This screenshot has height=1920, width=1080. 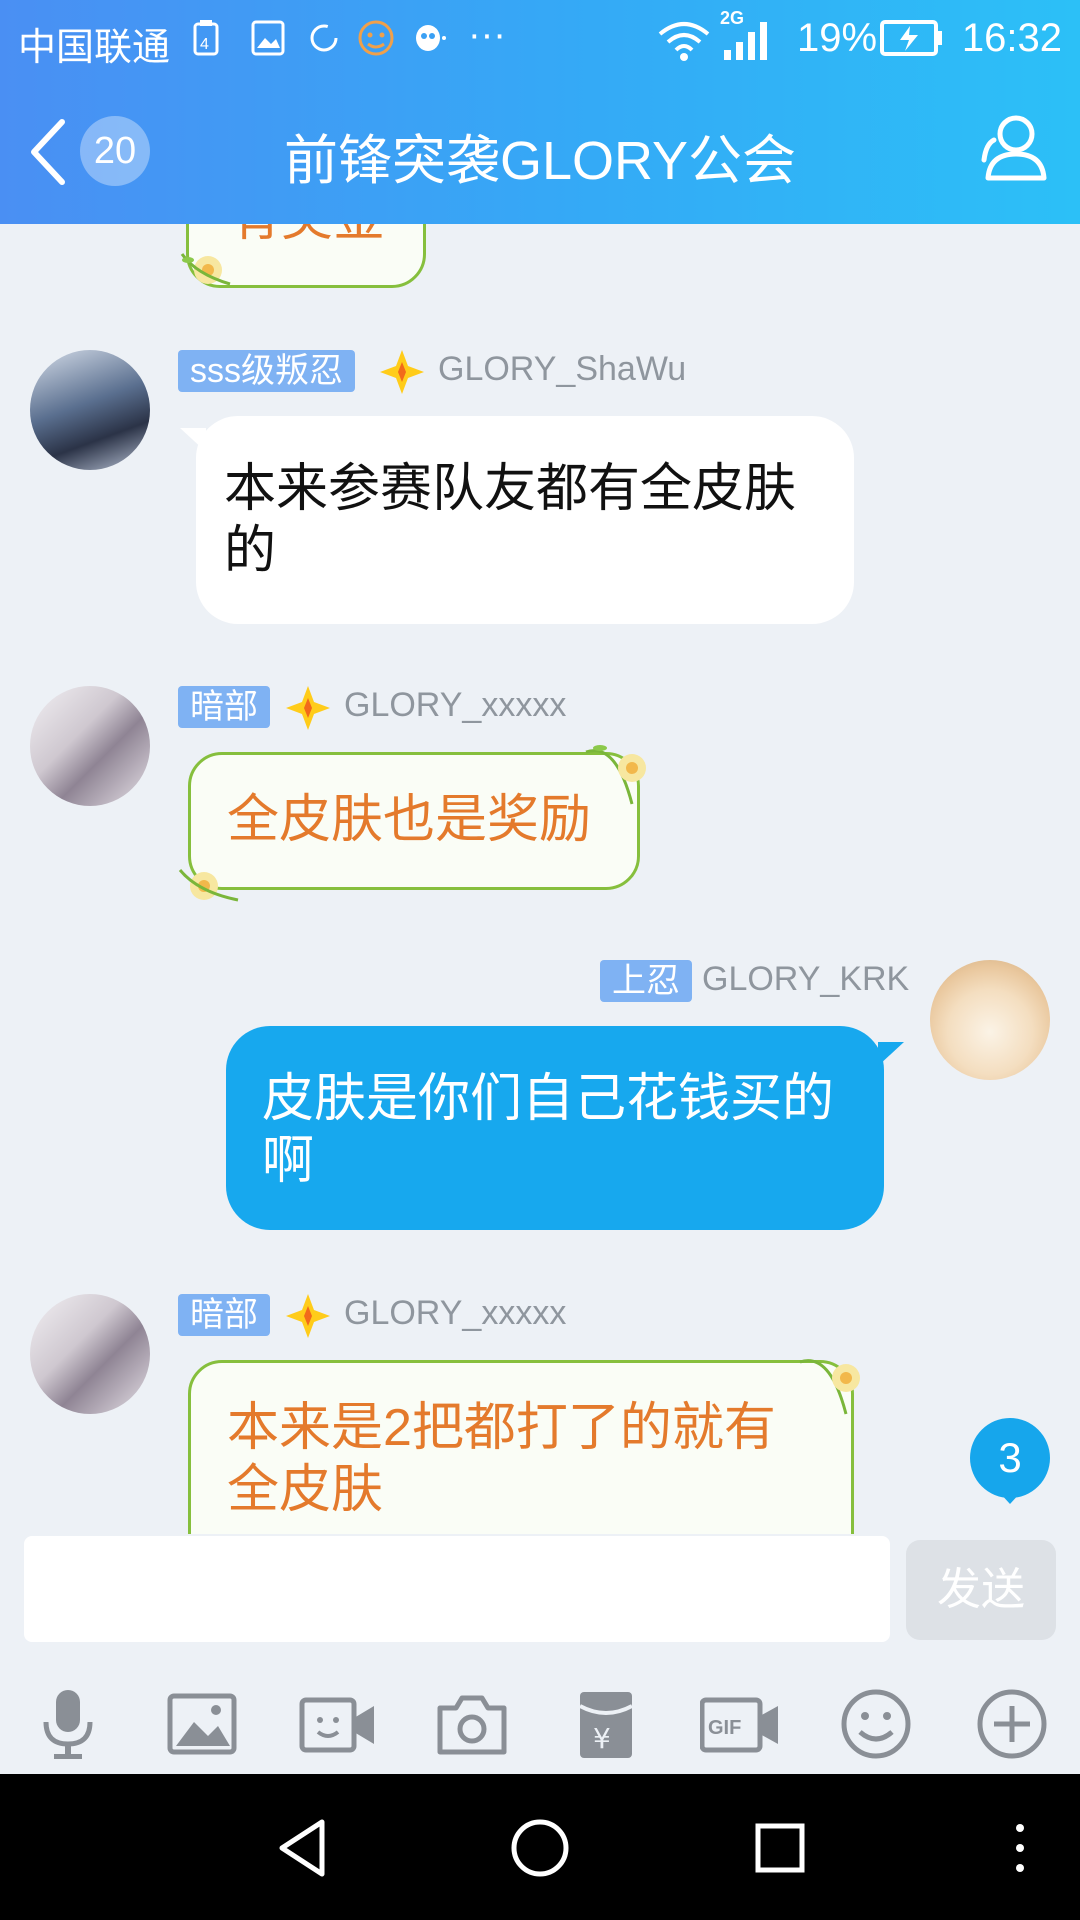 I want to click on sim-alert-icon: 4, so click(x=206, y=38).